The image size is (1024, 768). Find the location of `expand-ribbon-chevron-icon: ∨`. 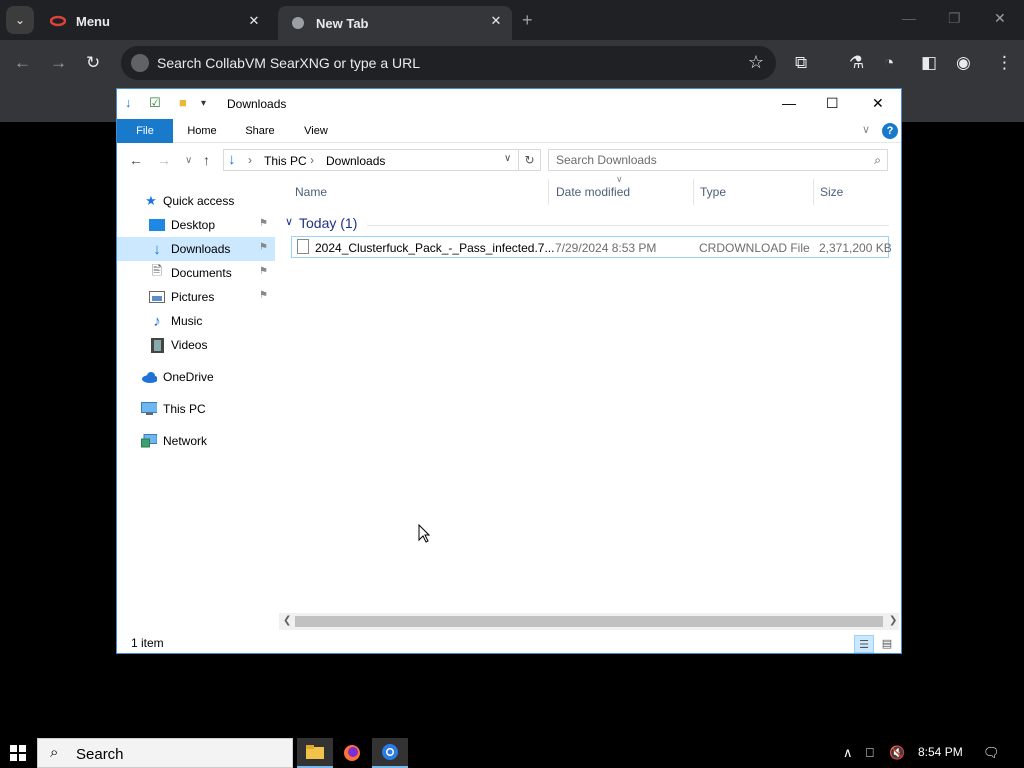

expand-ribbon-chevron-icon: ∨ is located at coordinates (866, 129).